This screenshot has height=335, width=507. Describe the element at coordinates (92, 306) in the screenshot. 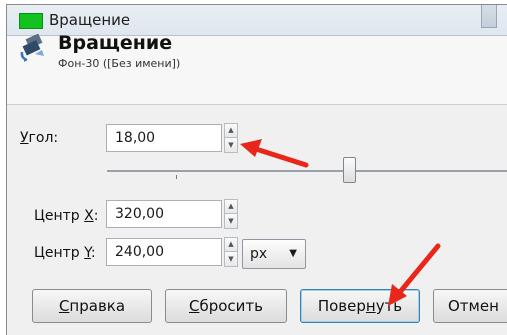

I see `help-button: Справка` at that location.